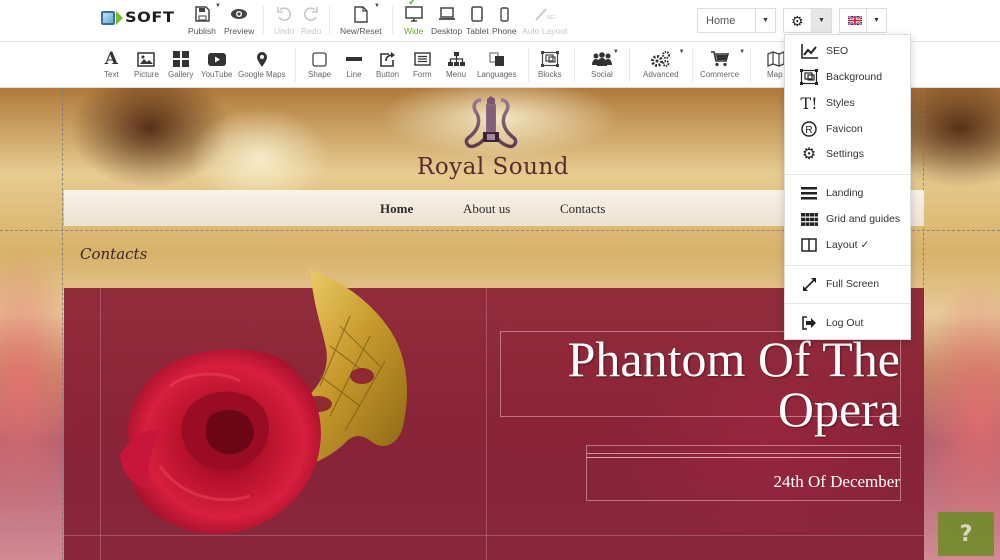 Image resolution: width=1000 pixels, height=560 pixels. I want to click on magic-wand-icon: BETA, so click(545, 14).